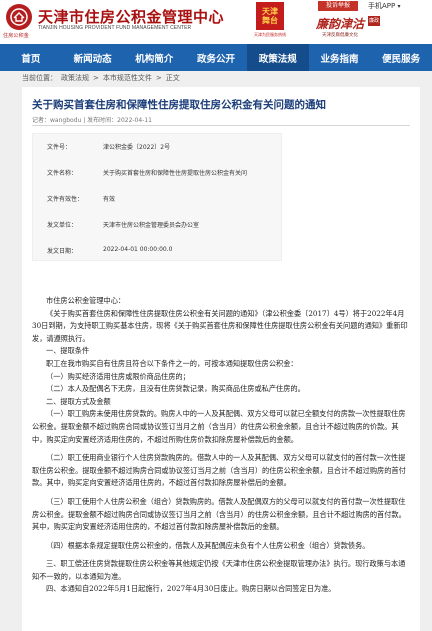  I want to click on breadcrumb-item: 政策法规, so click(75, 78).